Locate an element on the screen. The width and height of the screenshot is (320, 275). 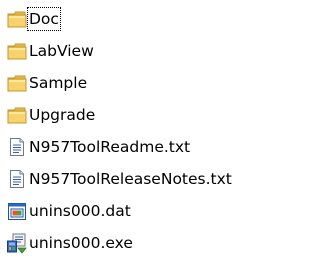
file-name: Doc is located at coordinates (44, 19).